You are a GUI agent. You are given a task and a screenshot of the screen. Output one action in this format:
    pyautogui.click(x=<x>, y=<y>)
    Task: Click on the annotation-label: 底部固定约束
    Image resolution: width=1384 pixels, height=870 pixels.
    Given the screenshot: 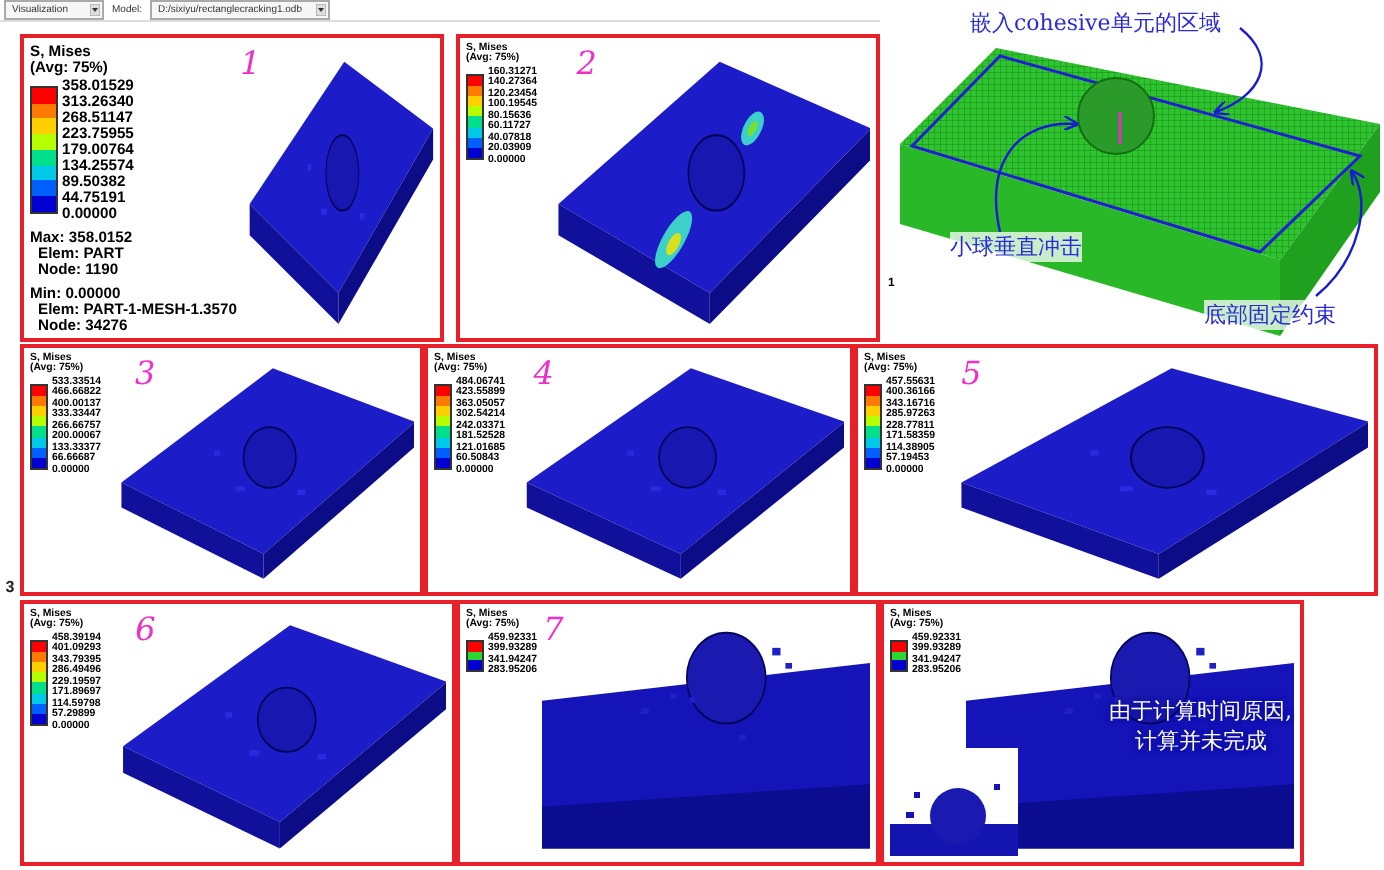 What is the action you would take?
    pyautogui.click(x=1270, y=315)
    